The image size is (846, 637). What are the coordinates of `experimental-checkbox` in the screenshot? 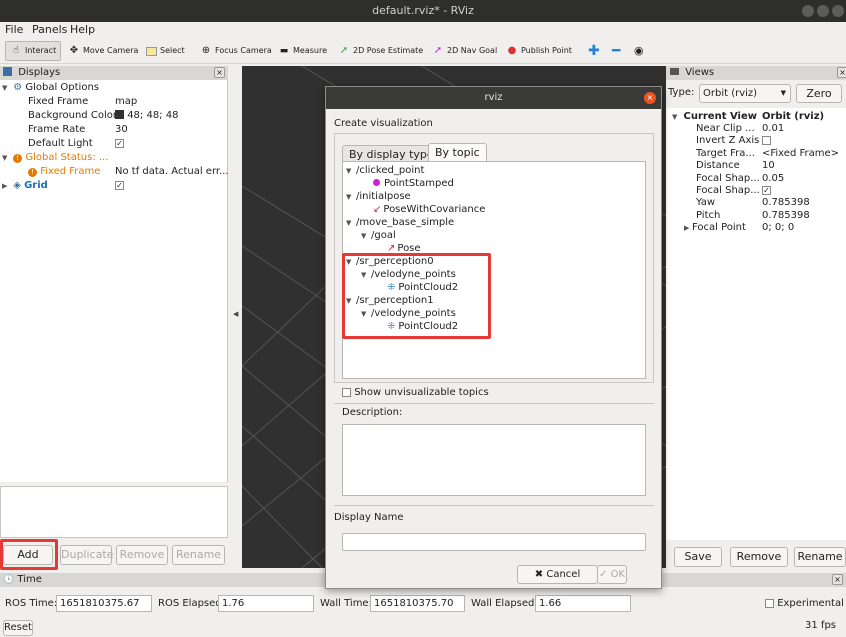 It's located at (769, 603).